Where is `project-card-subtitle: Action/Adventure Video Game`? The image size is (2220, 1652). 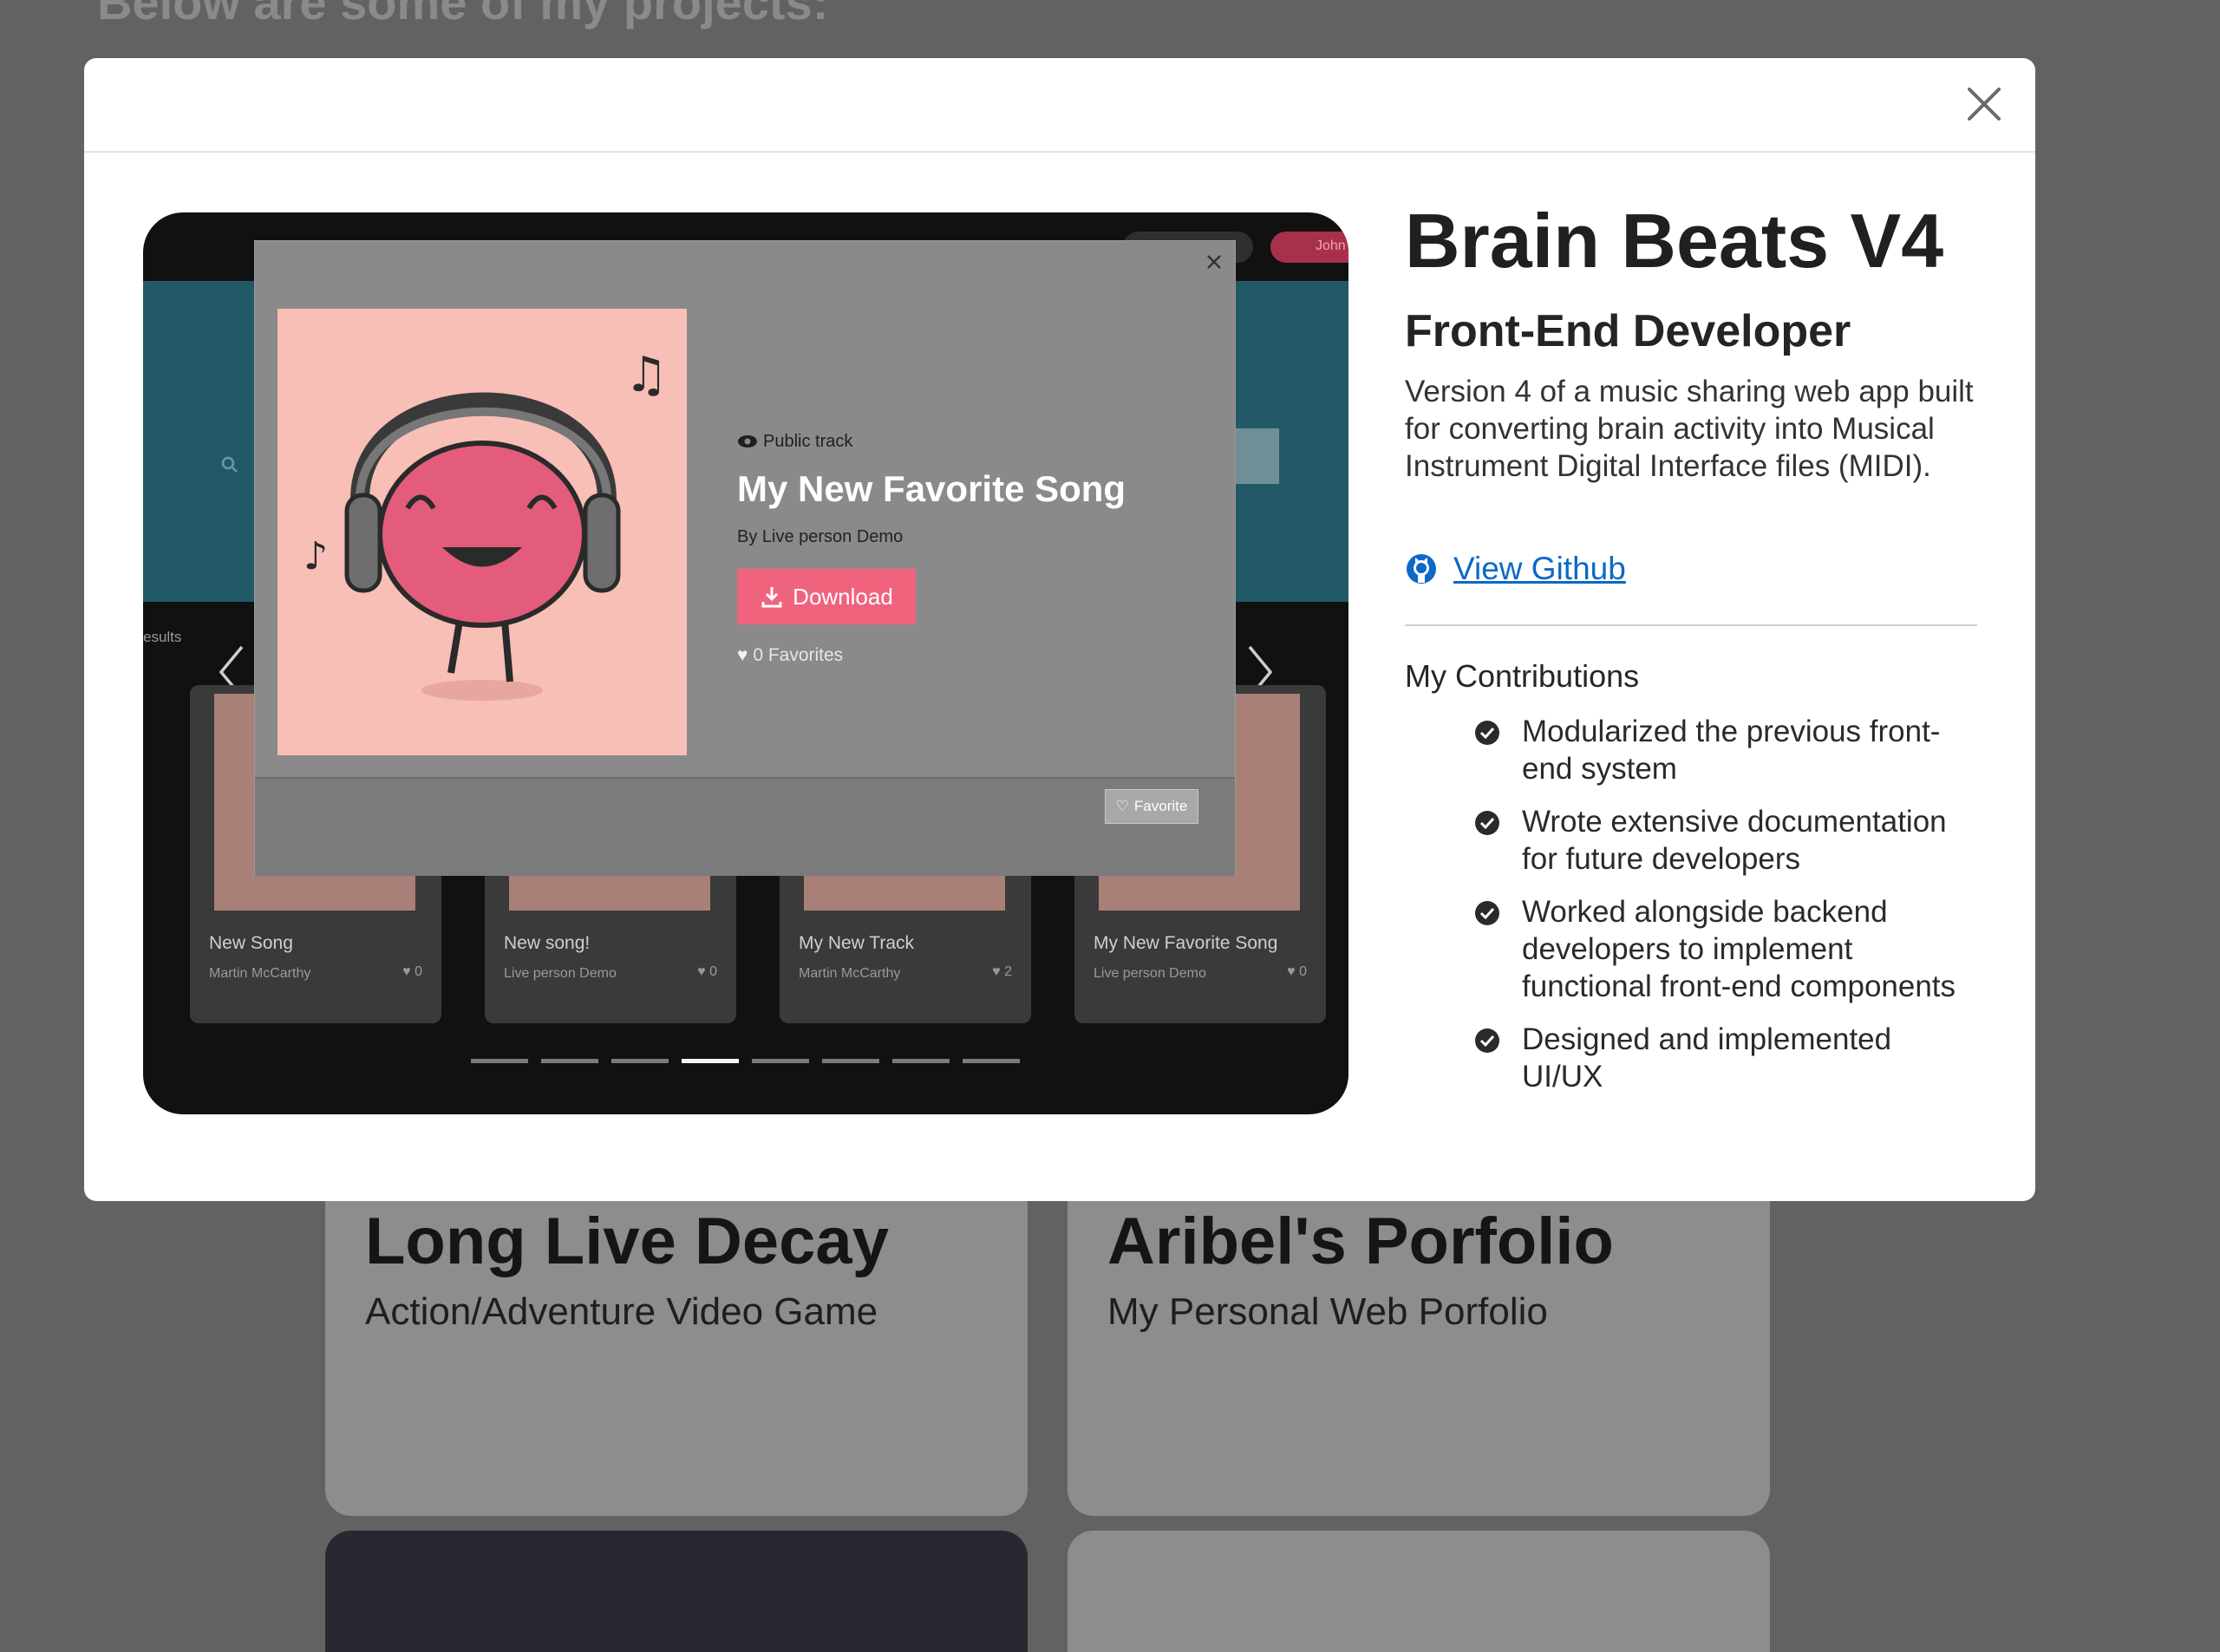 project-card-subtitle: Action/Adventure Video Game is located at coordinates (621, 1312).